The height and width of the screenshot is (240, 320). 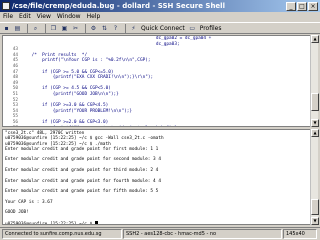 I want to click on save-icon: ▪, so click(x=6, y=28).